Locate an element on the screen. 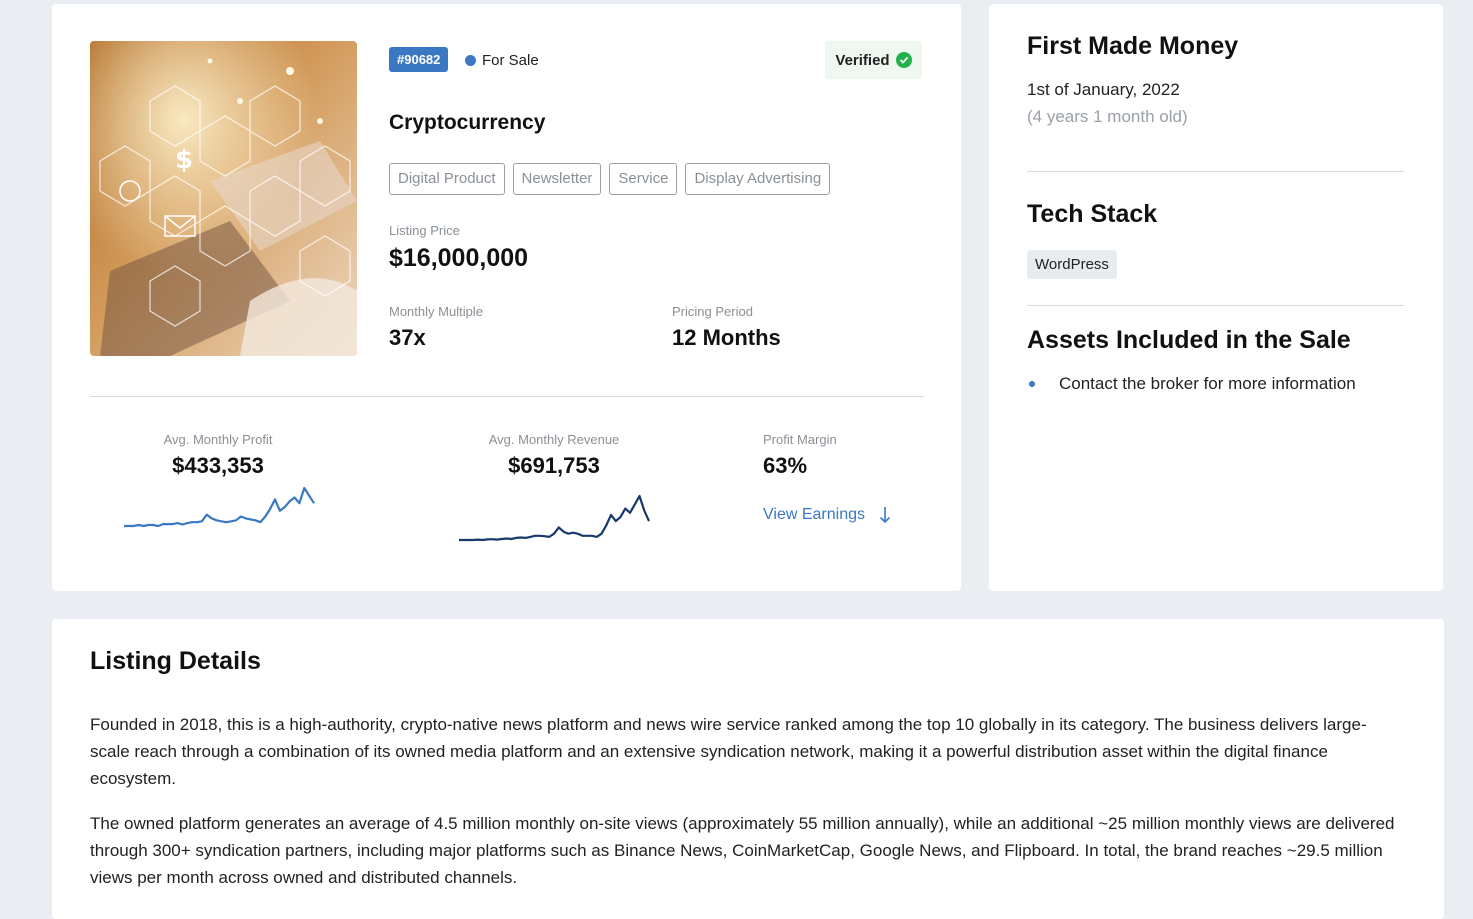 The image size is (1473, 919). revenue-sparkline-line is located at coordinates (555, 518).